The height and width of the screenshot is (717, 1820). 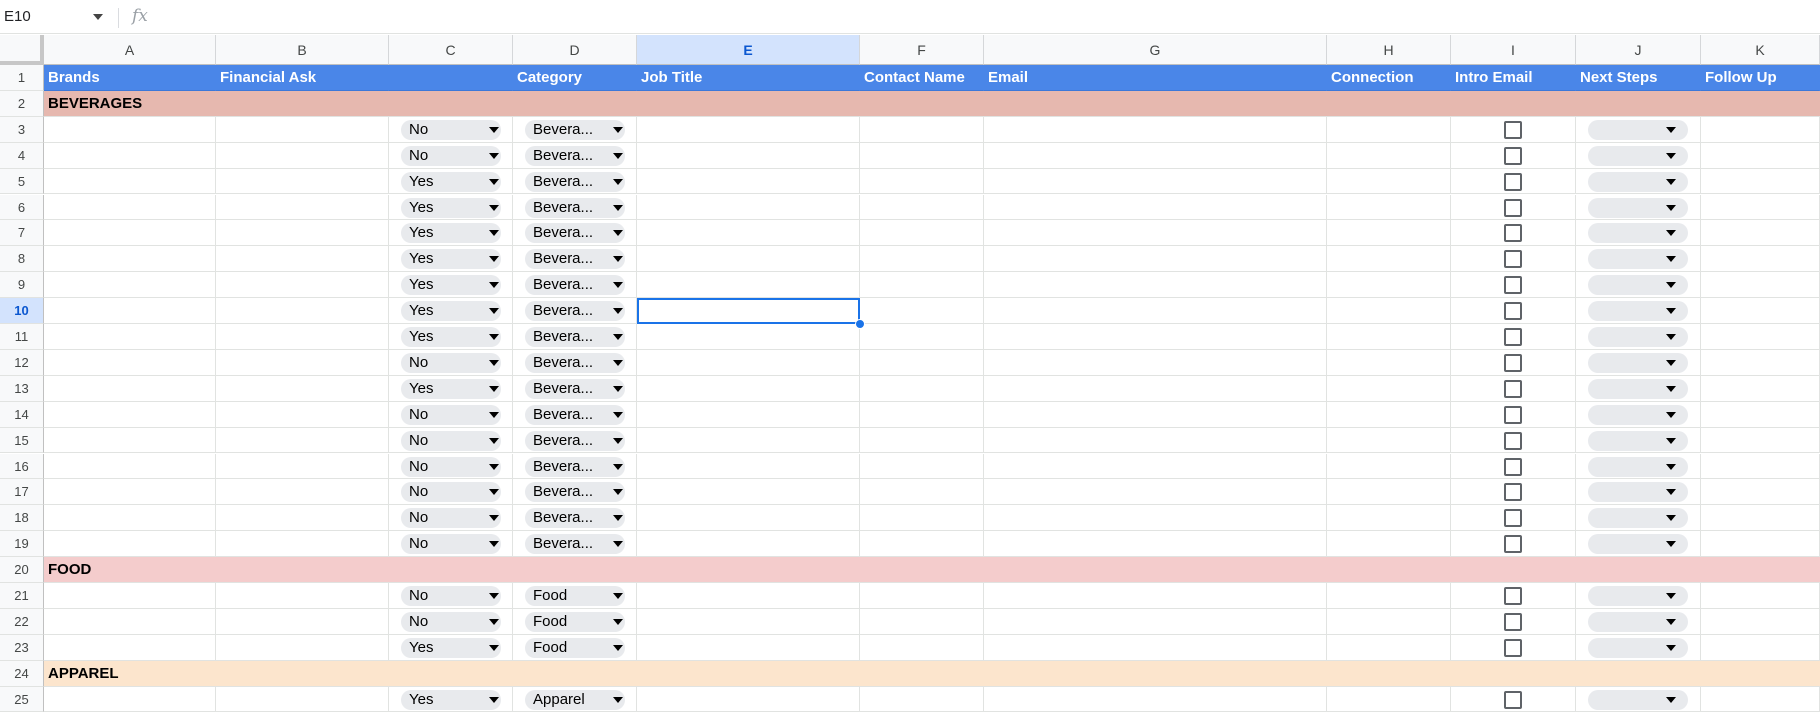 What do you see at coordinates (1760, 362) in the screenshot?
I see `cell-k12` at bounding box center [1760, 362].